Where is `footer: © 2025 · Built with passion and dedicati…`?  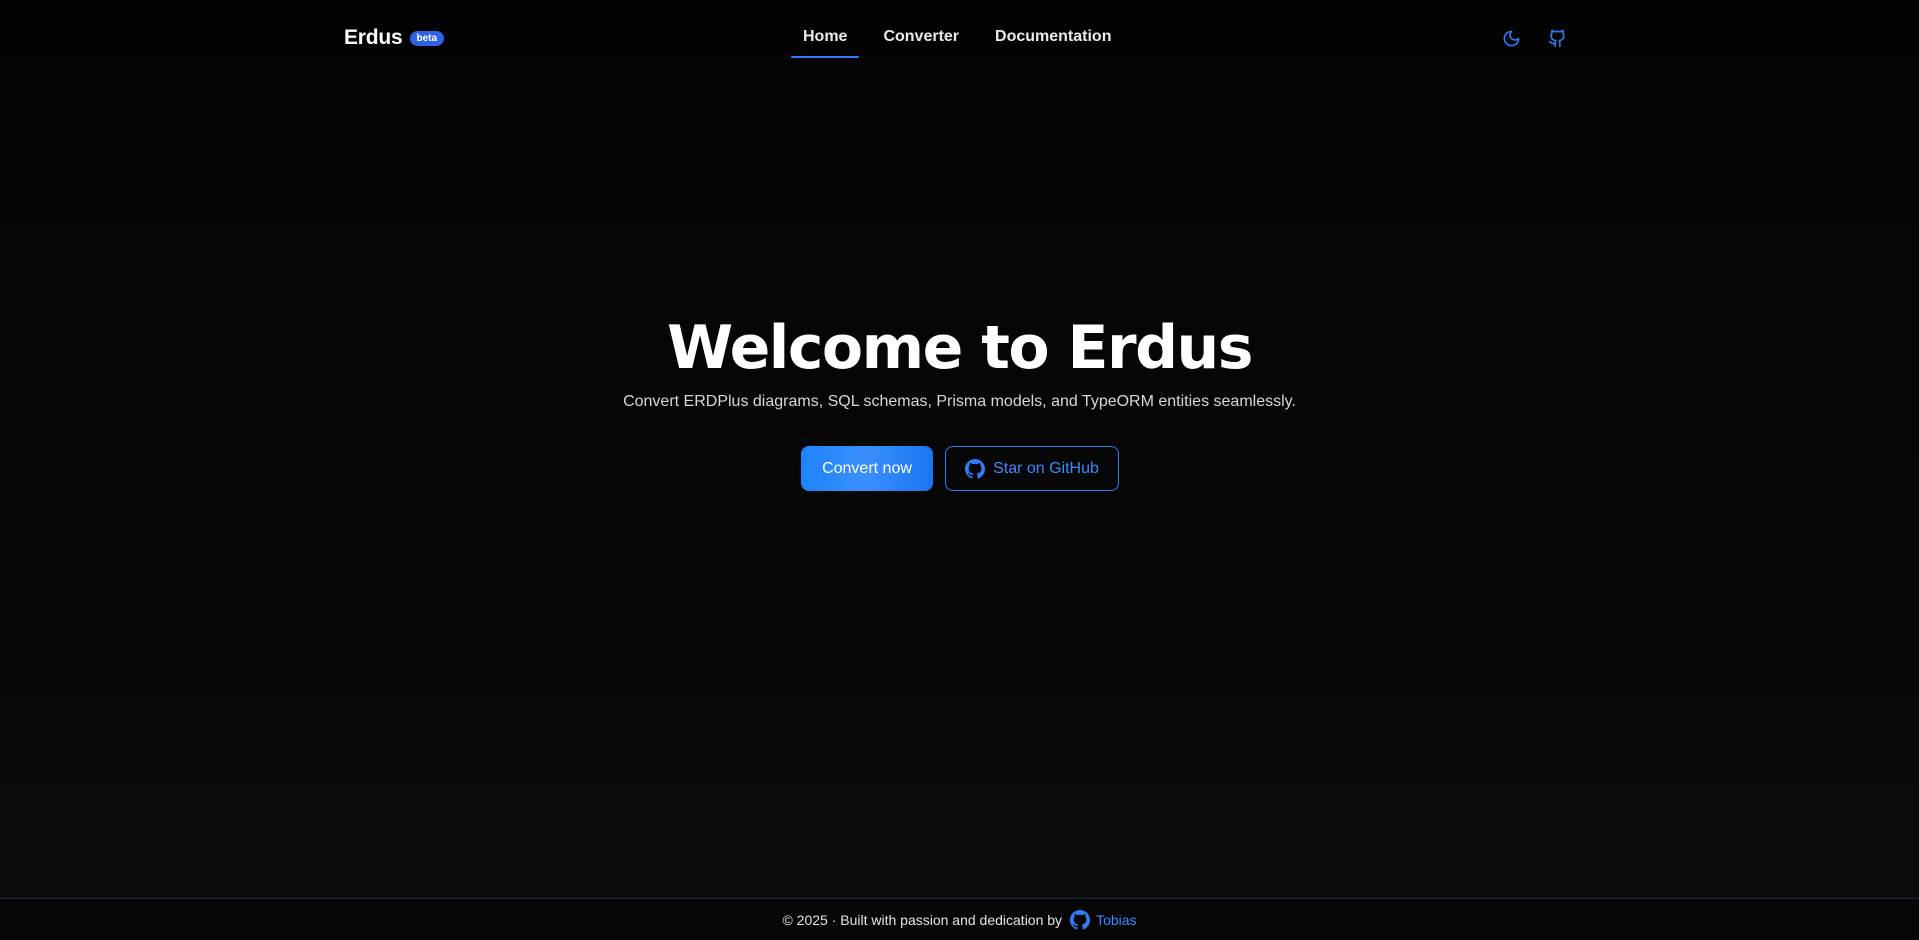 footer: © 2025 · Built with passion and dedicati… is located at coordinates (959, 919).